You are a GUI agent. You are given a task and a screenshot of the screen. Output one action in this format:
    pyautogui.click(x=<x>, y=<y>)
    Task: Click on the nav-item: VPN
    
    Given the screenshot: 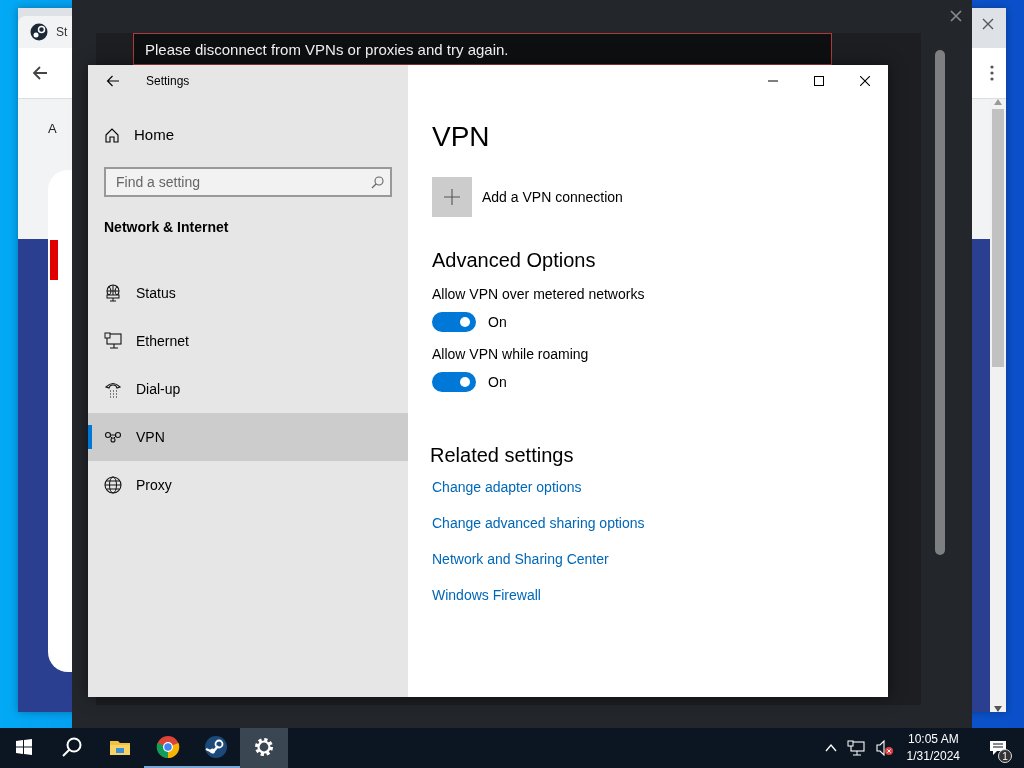 What is the action you would take?
    pyautogui.click(x=248, y=437)
    